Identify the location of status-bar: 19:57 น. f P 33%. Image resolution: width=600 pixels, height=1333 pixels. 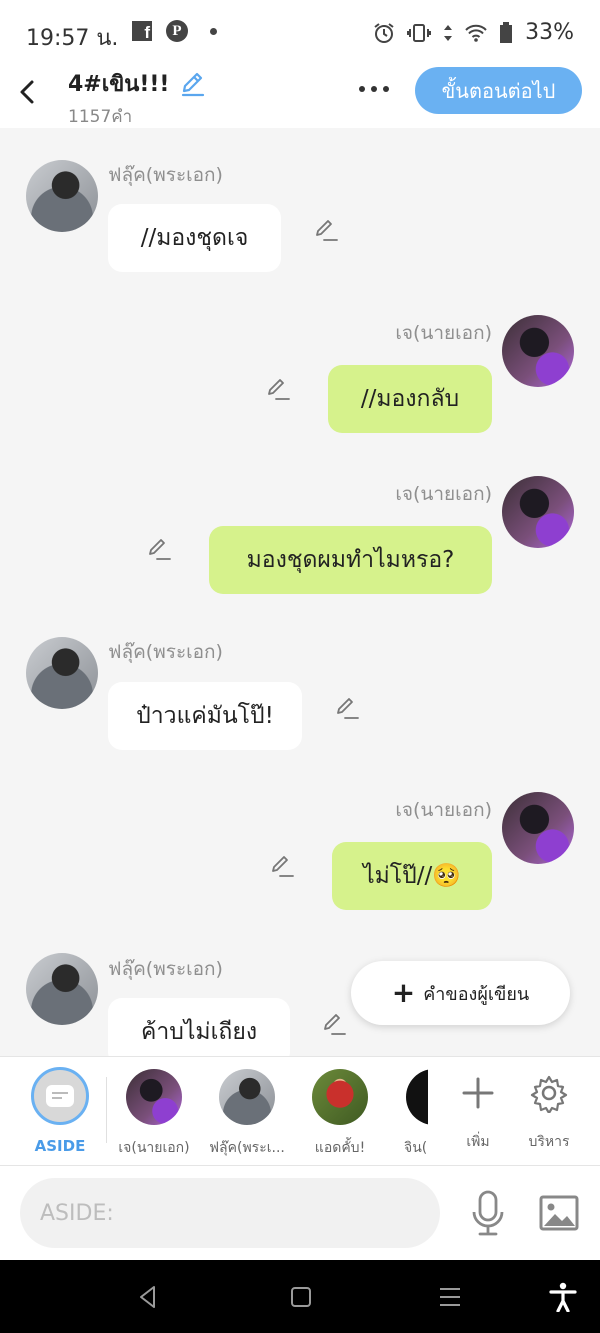
(300, 33).